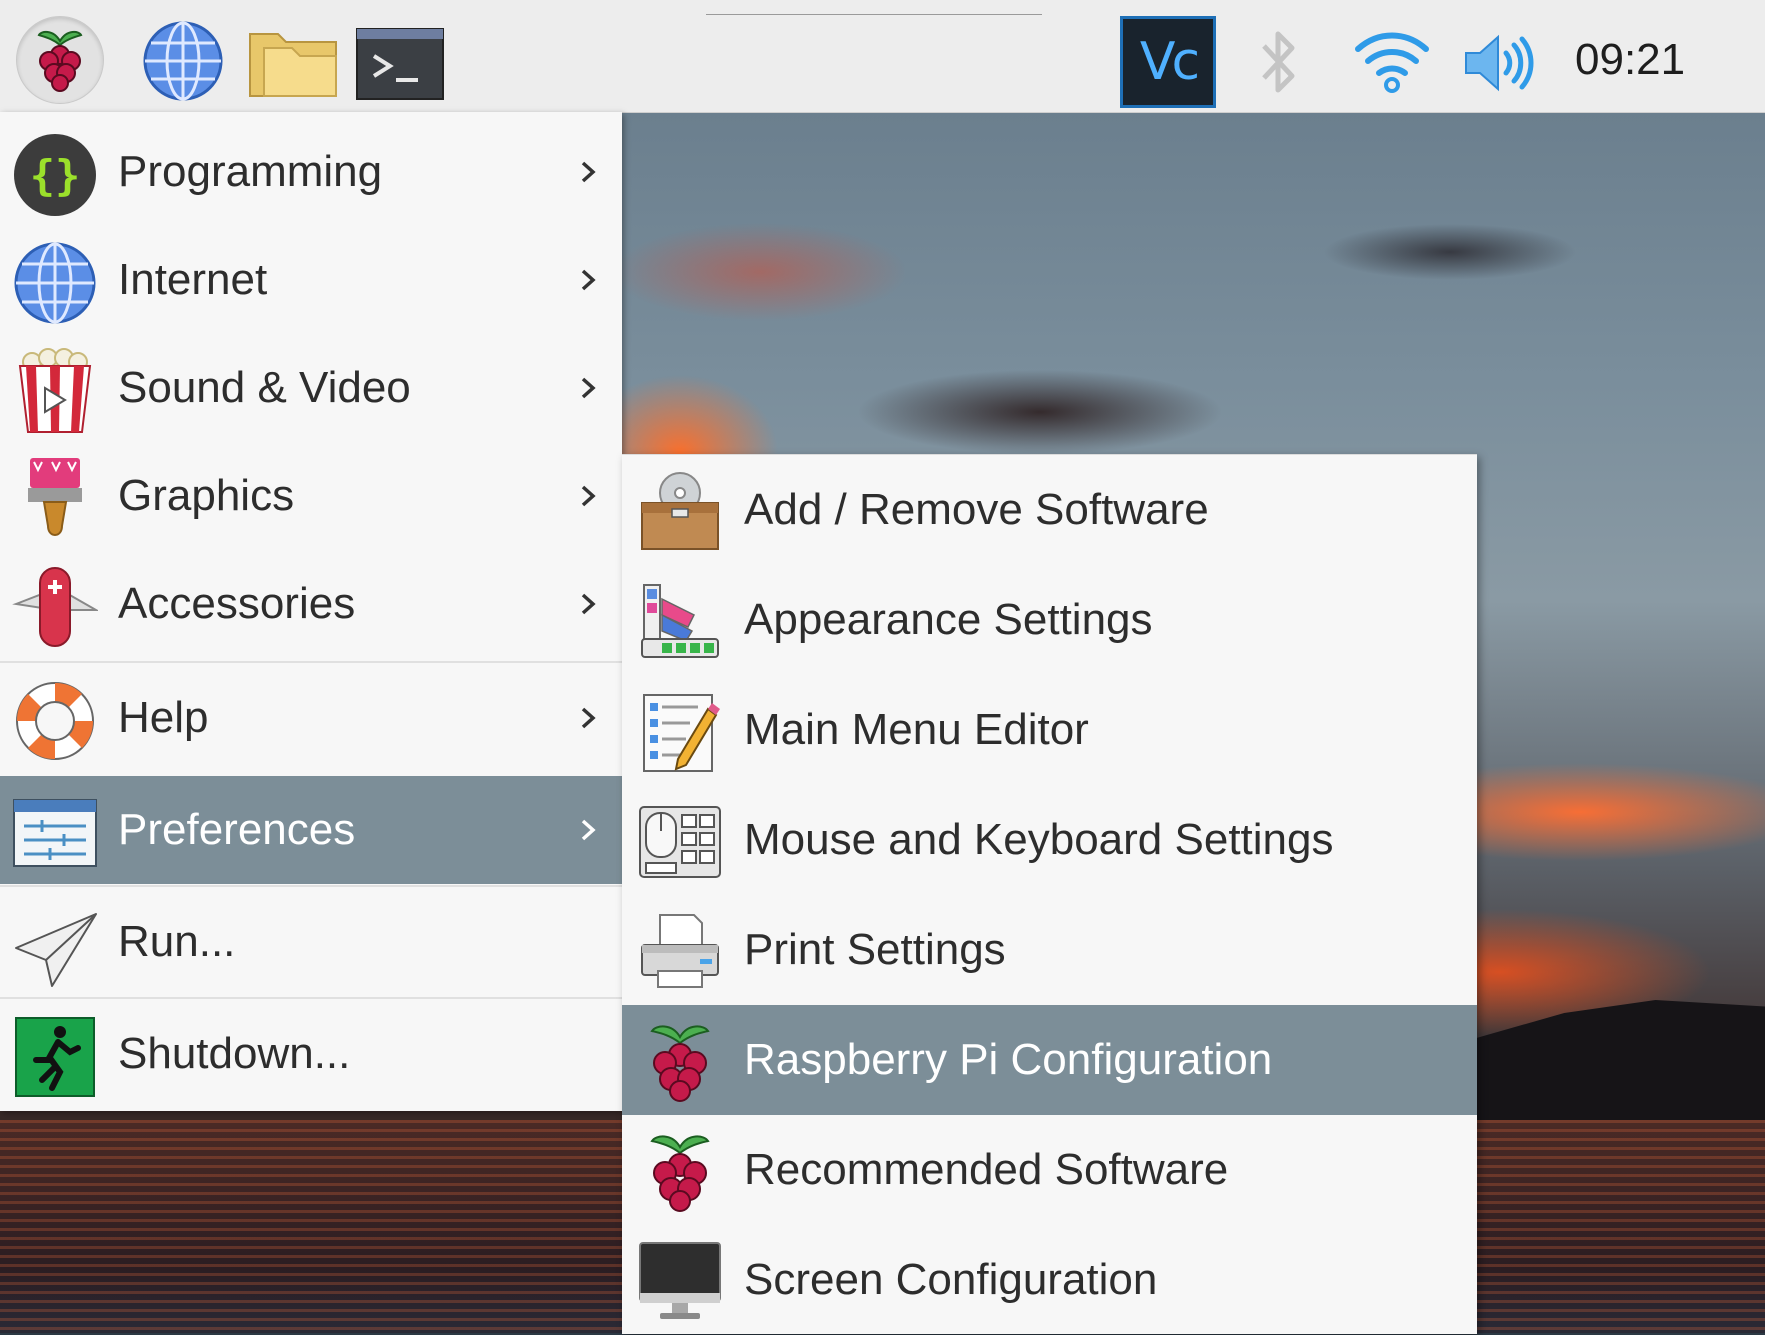 Image resolution: width=1765 pixels, height=1335 pixels. What do you see at coordinates (311, 280) in the screenshot?
I see `menu-item-internet: Internet` at bounding box center [311, 280].